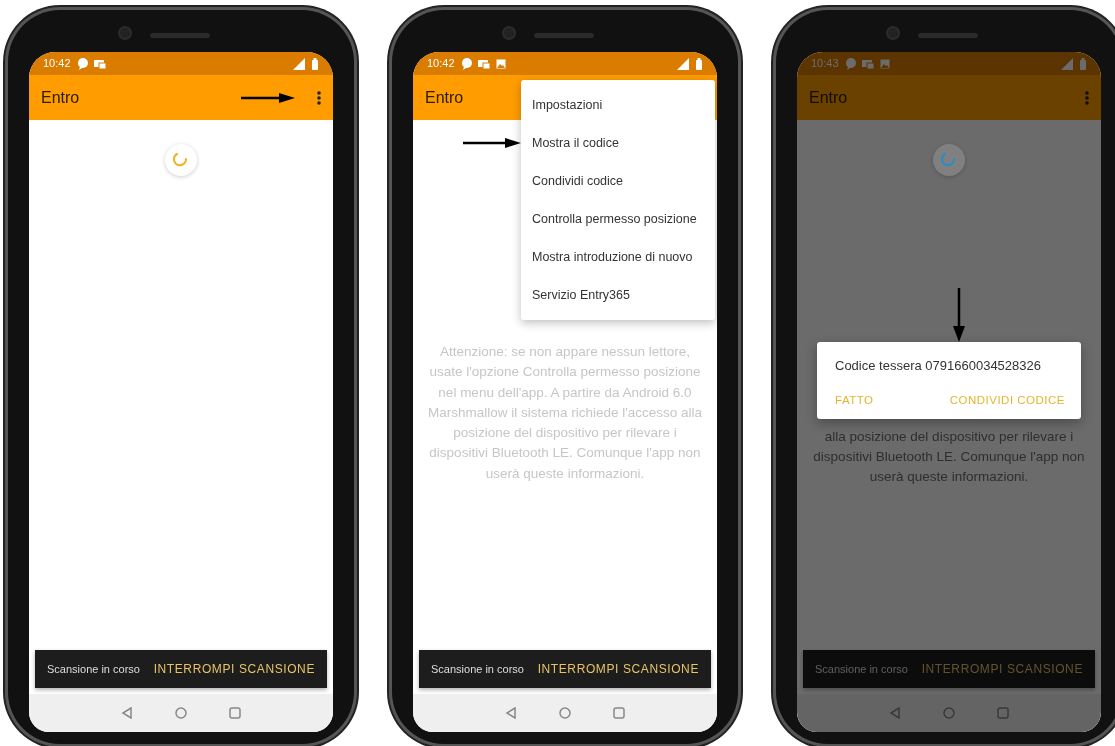 The image size is (1115, 746). Describe the element at coordinates (618, 143) in the screenshot. I see `menu-item: Mostra il codice` at that location.